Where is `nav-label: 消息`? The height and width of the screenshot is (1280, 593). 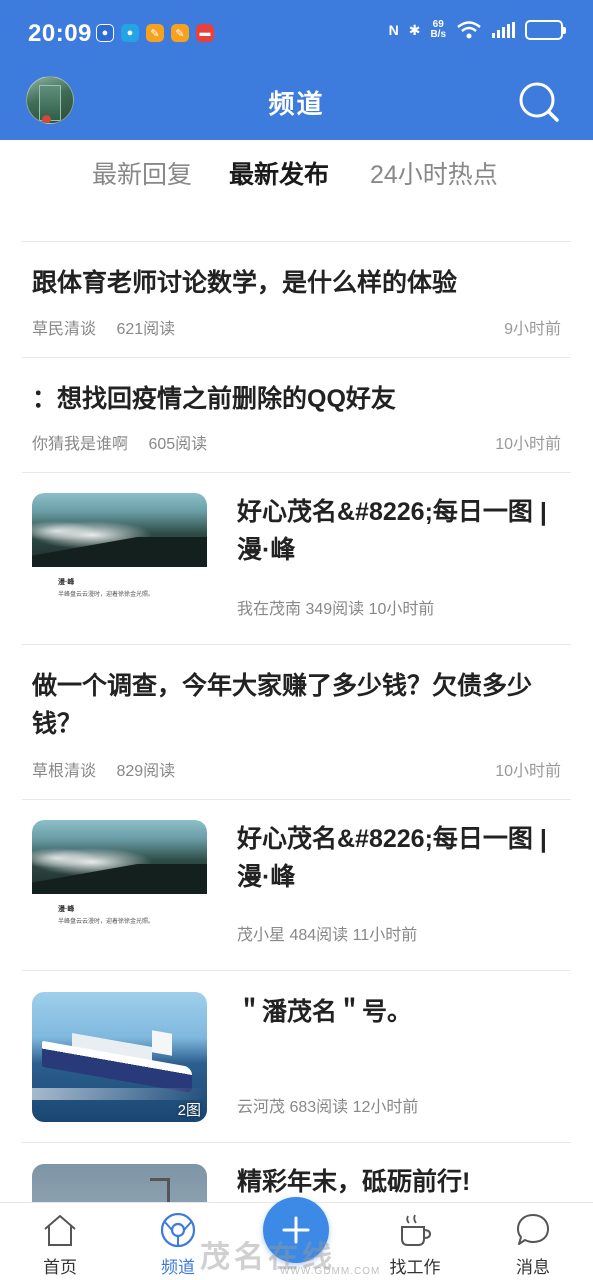
nav-label: 消息 is located at coordinates (533, 1267).